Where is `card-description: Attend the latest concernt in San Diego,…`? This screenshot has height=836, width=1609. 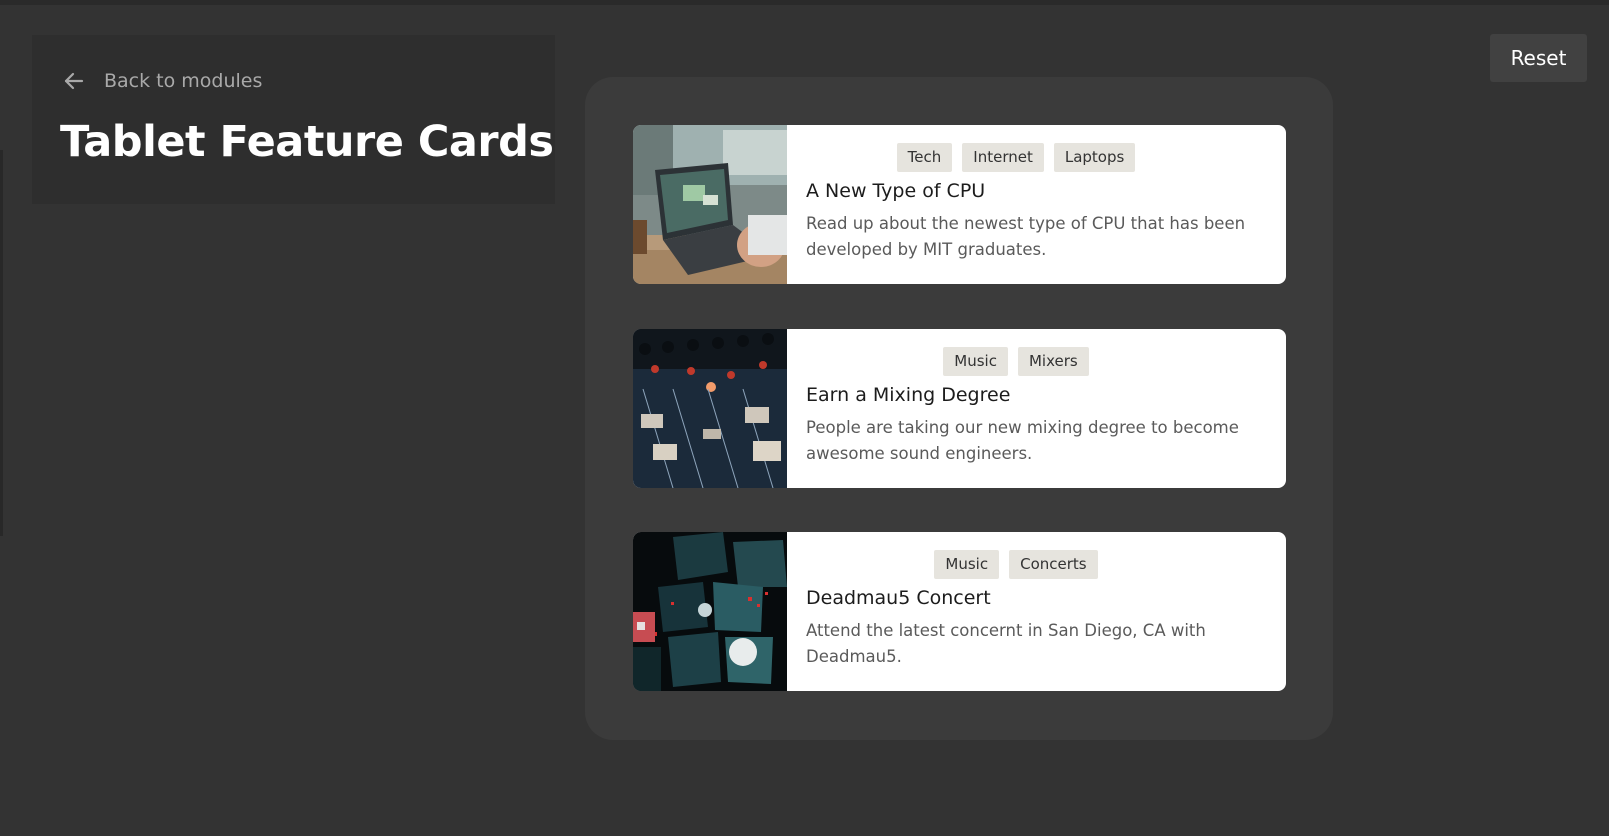 card-description: Attend the latest concernt in San Diego,… is located at coordinates (1006, 643).